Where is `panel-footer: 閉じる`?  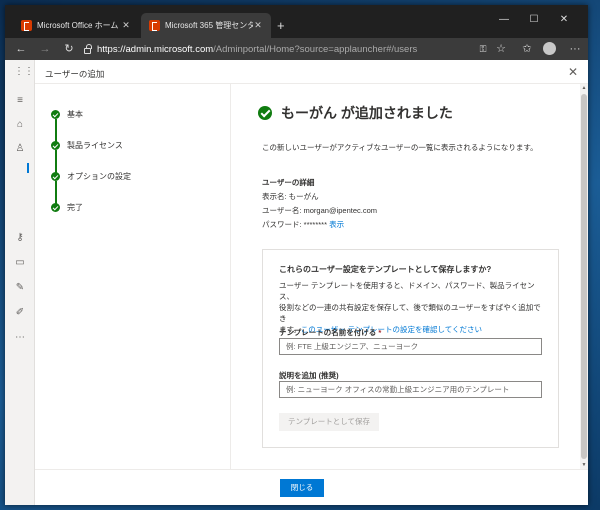
panel-footer: 閉じる is located at coordinates (311, 487).